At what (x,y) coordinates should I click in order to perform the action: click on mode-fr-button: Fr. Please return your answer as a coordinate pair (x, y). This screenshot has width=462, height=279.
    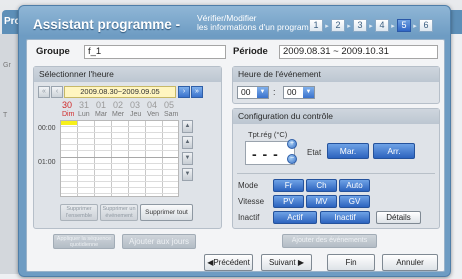
    Looking at the image, I should click on (288, 185).